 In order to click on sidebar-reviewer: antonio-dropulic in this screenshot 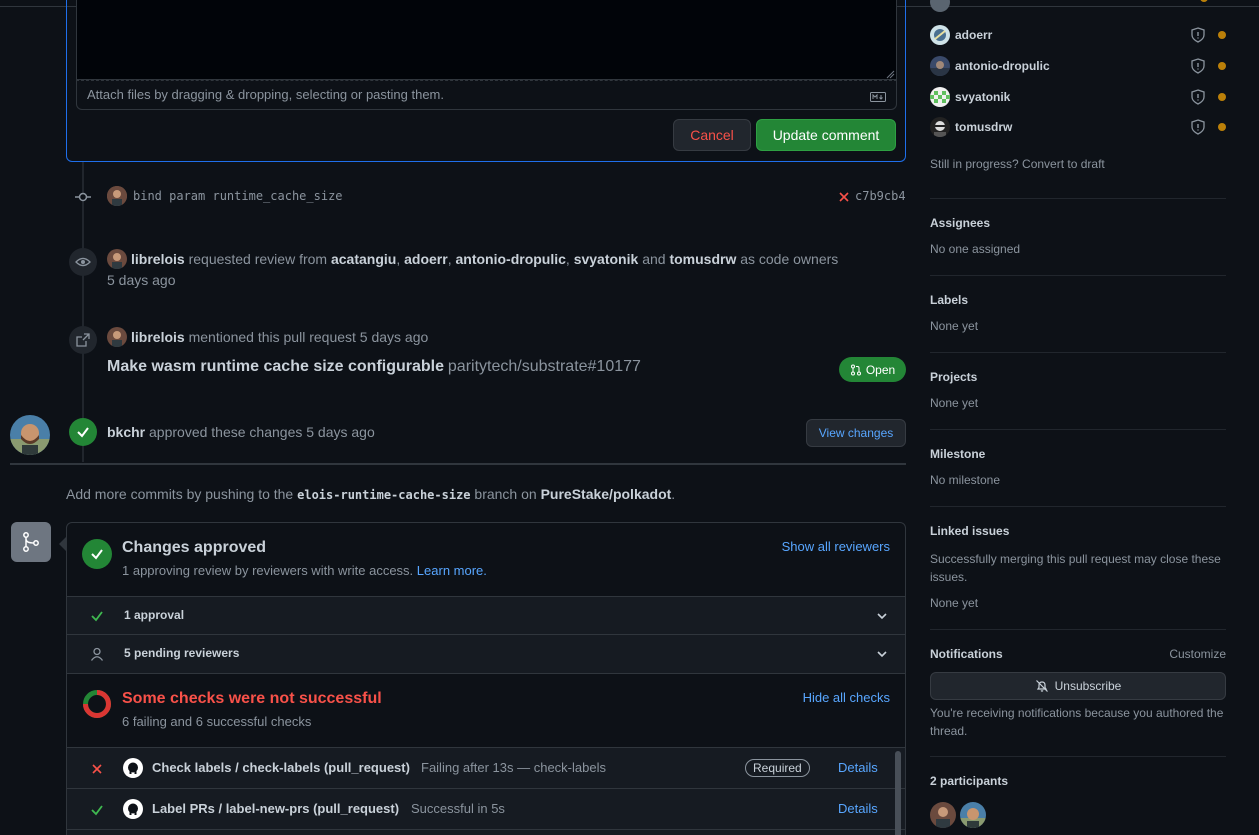, I will do `click(1078, 66)`.